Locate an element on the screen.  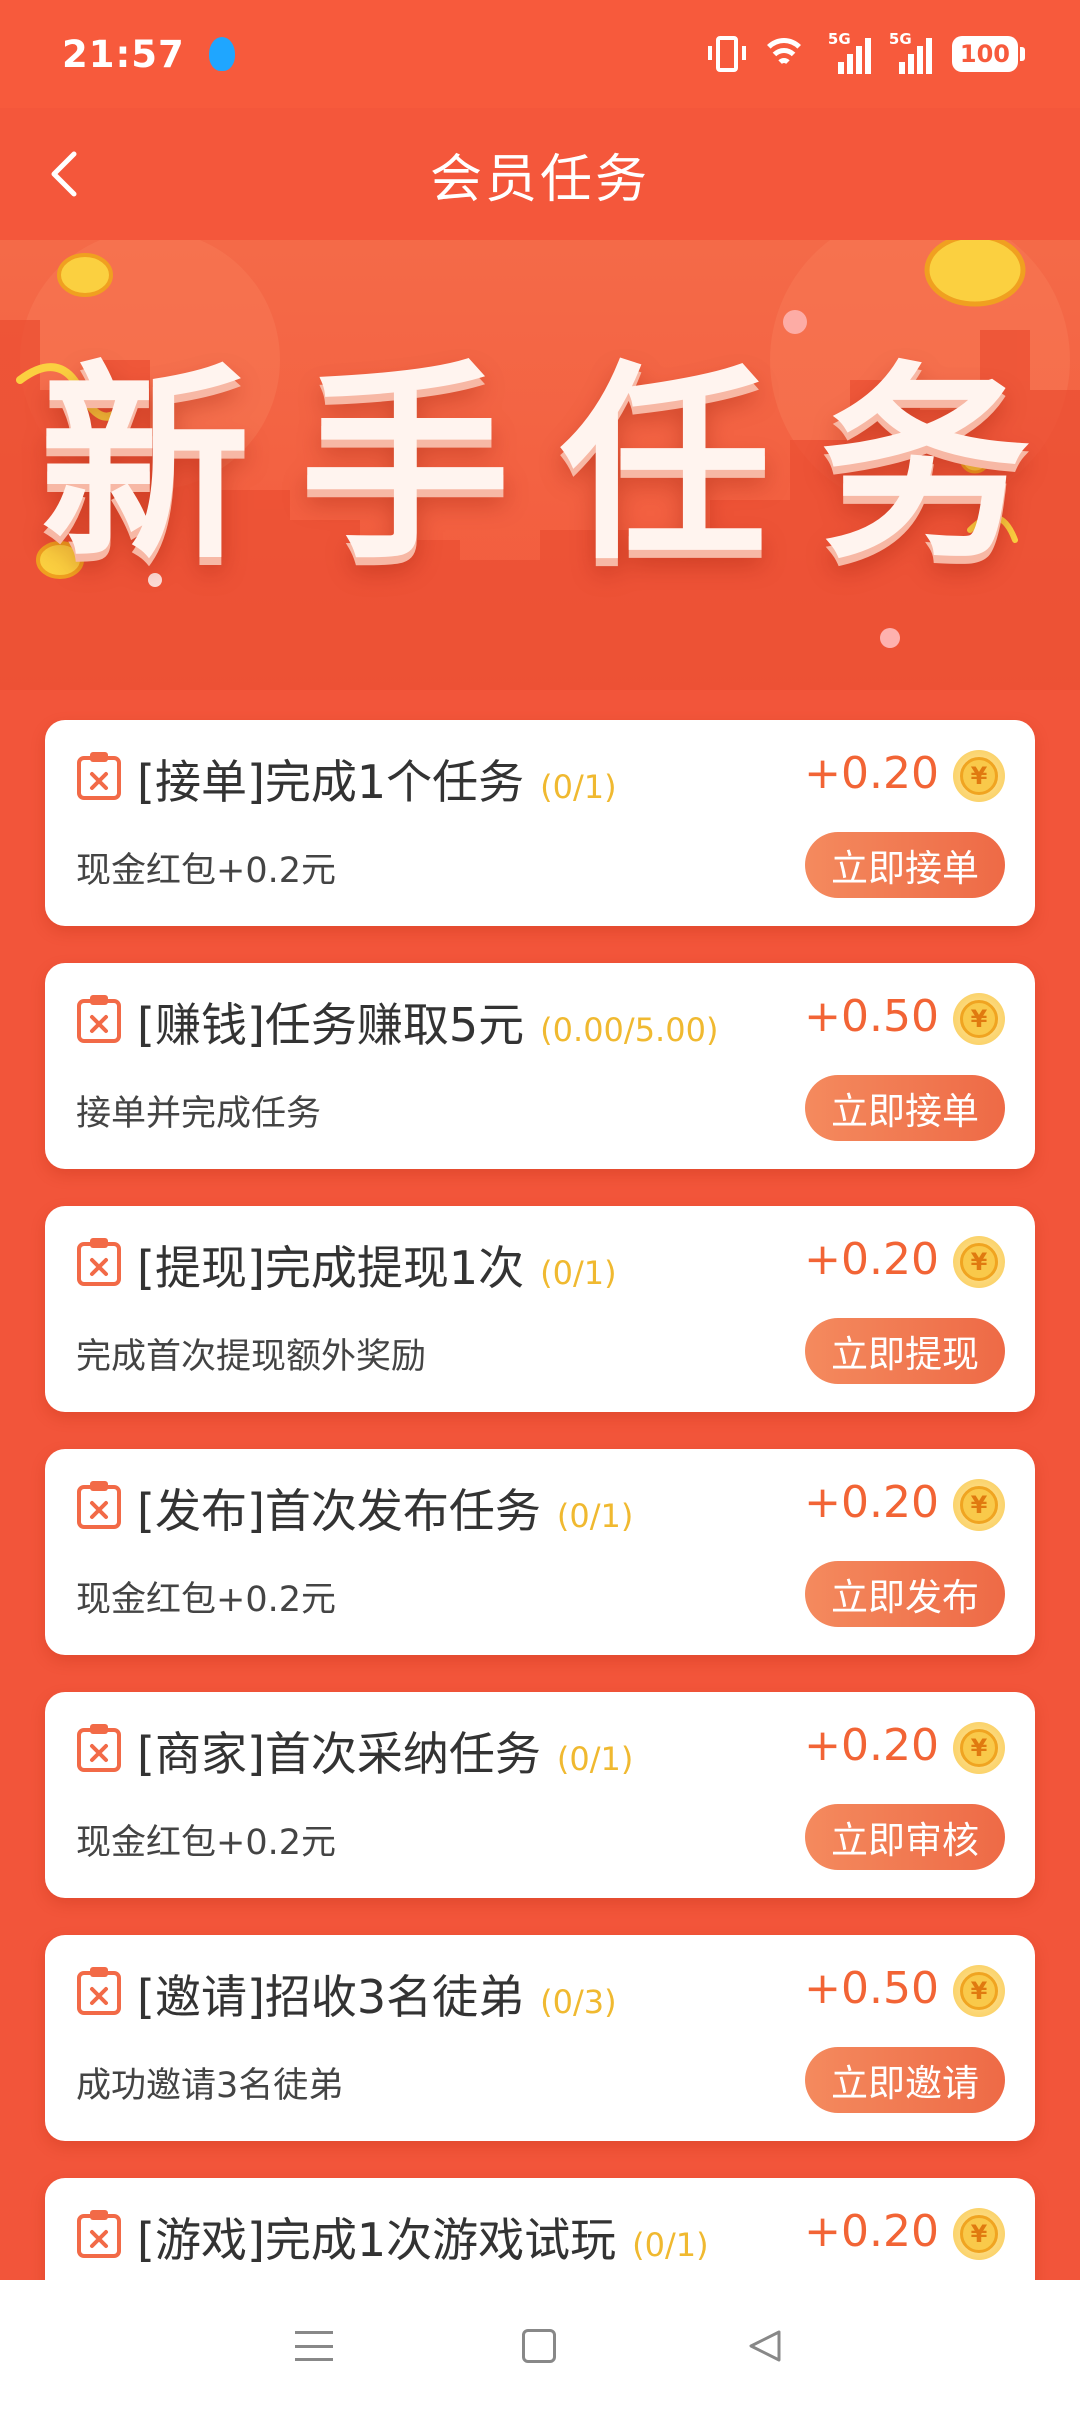
invite-button: 立即邀请 is located at coordinates (905, 2080).